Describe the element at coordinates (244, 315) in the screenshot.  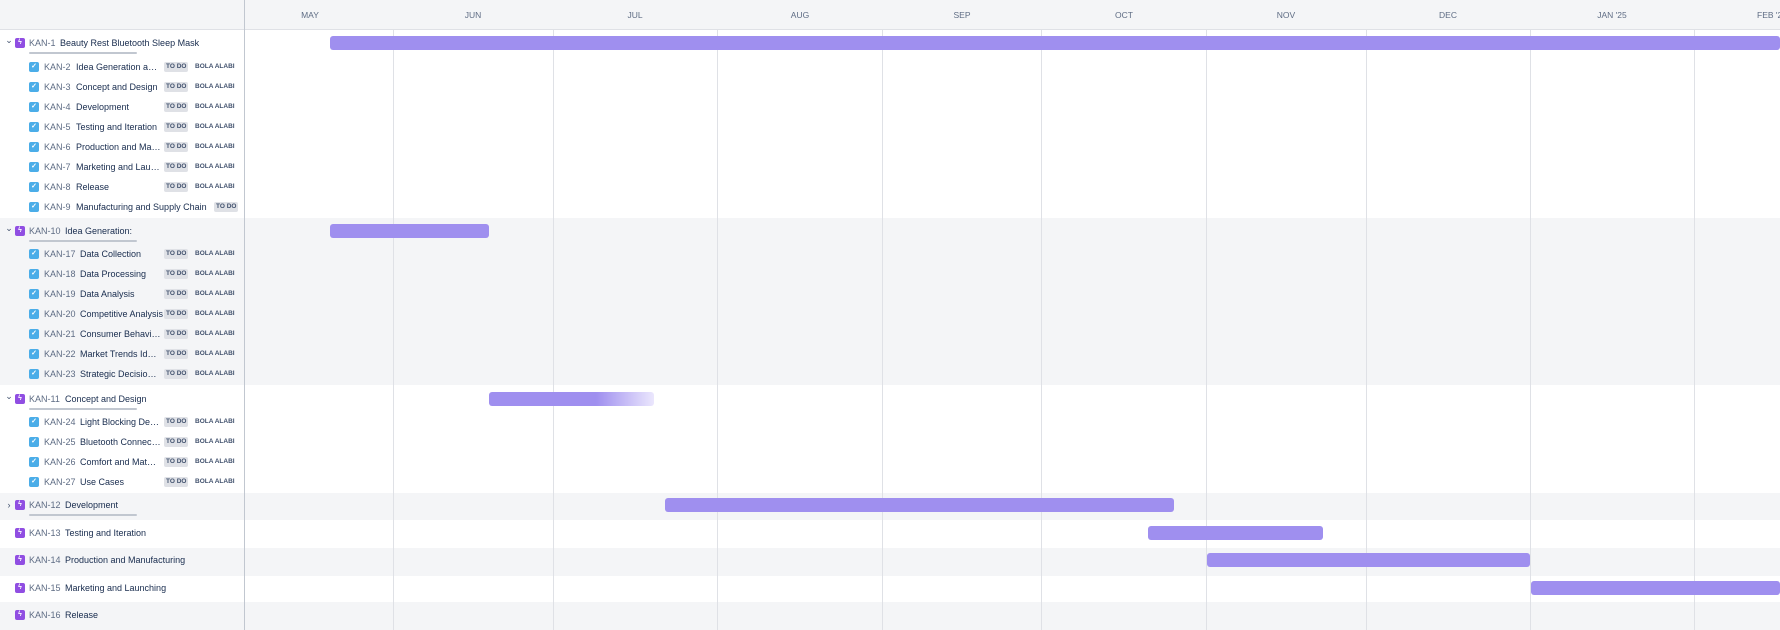
I see `list-divider` at that location.